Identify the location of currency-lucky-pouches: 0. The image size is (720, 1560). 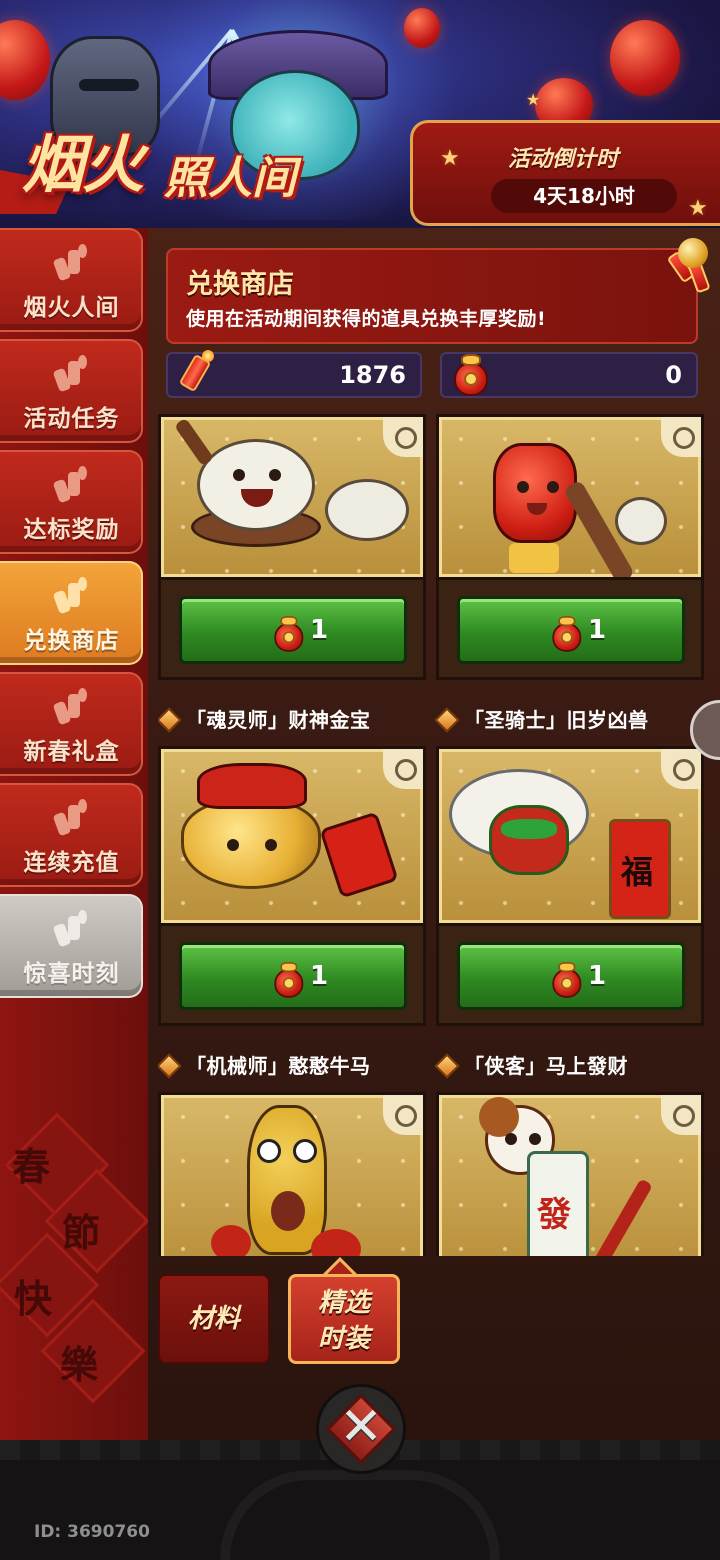
(569, 375).